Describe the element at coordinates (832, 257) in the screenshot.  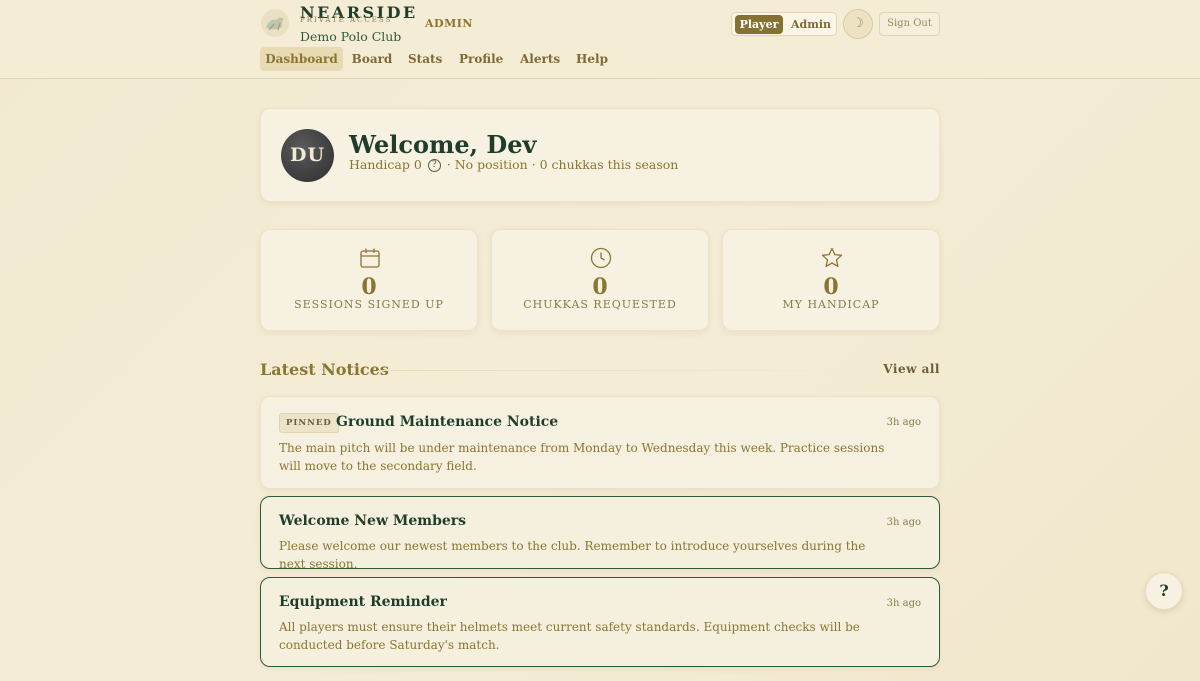
I see `star-icon` at that location.